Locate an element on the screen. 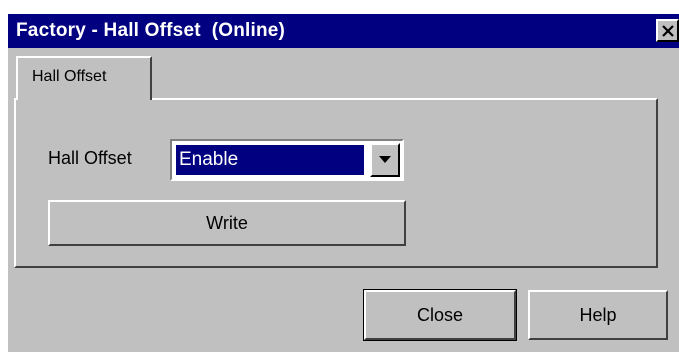 Image resolution: width=679 pixels, height=352 pixels. close-x-icon is located at coordinates (668, 31).